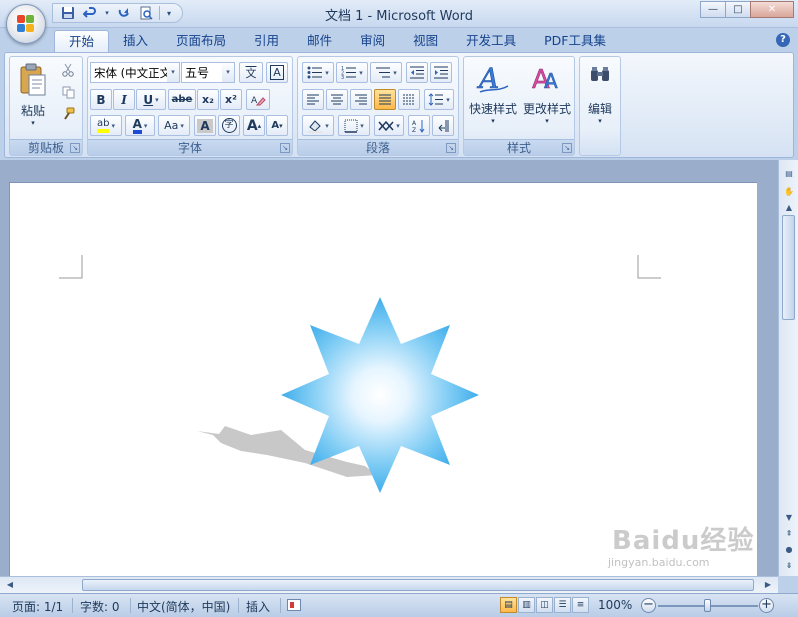 The width and height of the screenshot is (798, 617). Describe the element at coordinates (783, 40) in the screenshot. I see `help-icon: ?` at that location.